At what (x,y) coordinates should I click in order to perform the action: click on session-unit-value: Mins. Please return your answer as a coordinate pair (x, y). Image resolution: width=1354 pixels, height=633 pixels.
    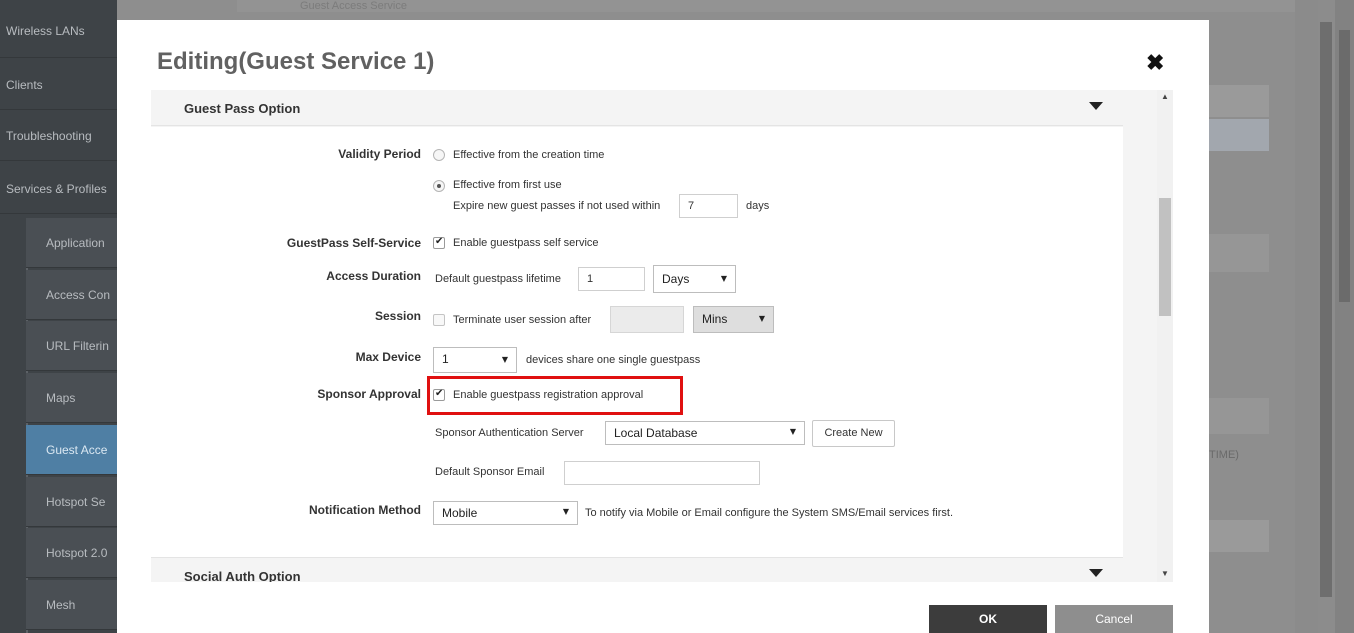
    Looking at the image, I should click on (715, 319).